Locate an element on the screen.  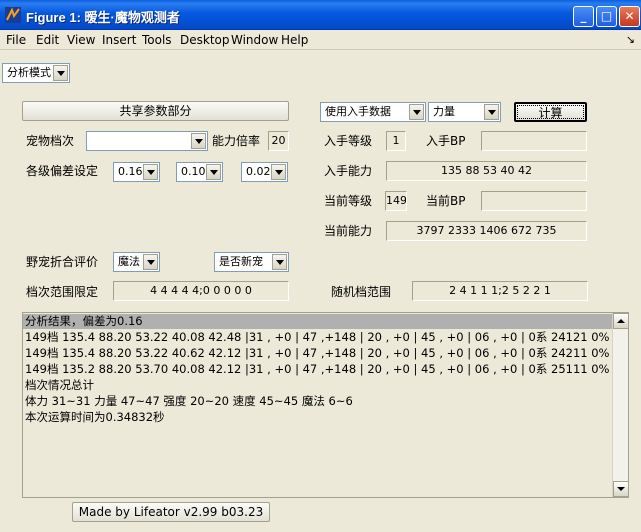
deviation-value-2: 0.10 is located at coordinates (193, 171).